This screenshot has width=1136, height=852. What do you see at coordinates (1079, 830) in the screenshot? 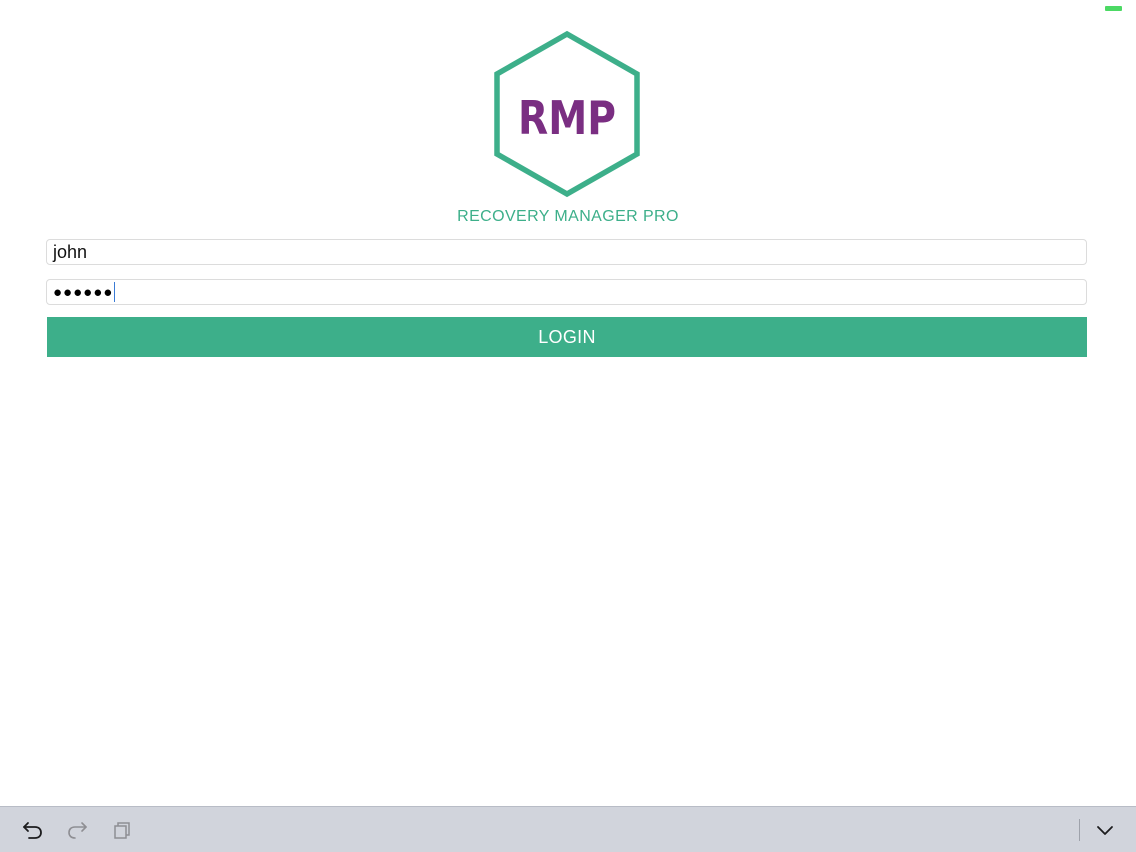
I see `toolbar-divider` at bounding box center [1079, 830].